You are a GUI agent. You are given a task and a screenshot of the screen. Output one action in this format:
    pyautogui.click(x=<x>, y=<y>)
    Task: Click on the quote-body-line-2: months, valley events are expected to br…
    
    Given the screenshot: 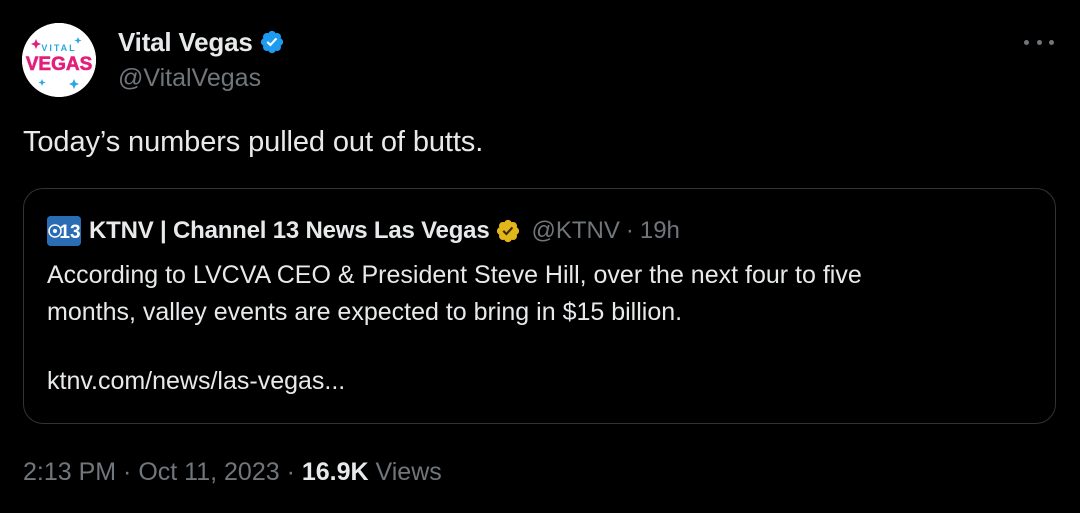 What is the action you would take?
    pyautogui.click(x=365, y=312)
    